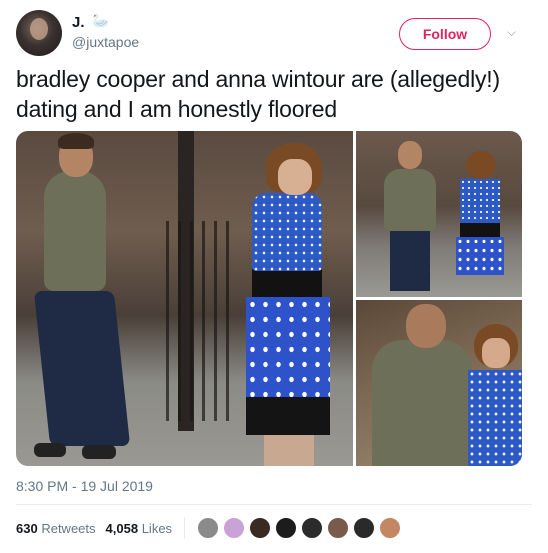 This screenshot has width=548, height=553. I want to click on tweet-header: J. 🦢 @juxtapoe Follow ⌵, so click(274, 34).